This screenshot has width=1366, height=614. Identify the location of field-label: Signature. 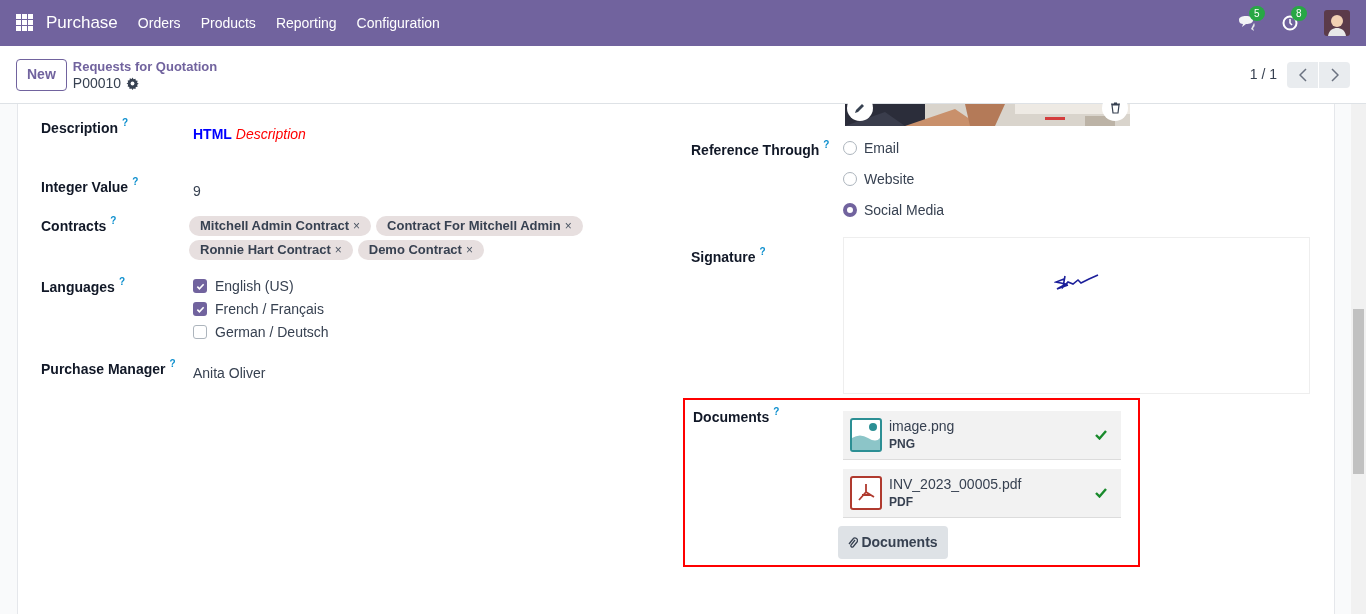
(723, 257).